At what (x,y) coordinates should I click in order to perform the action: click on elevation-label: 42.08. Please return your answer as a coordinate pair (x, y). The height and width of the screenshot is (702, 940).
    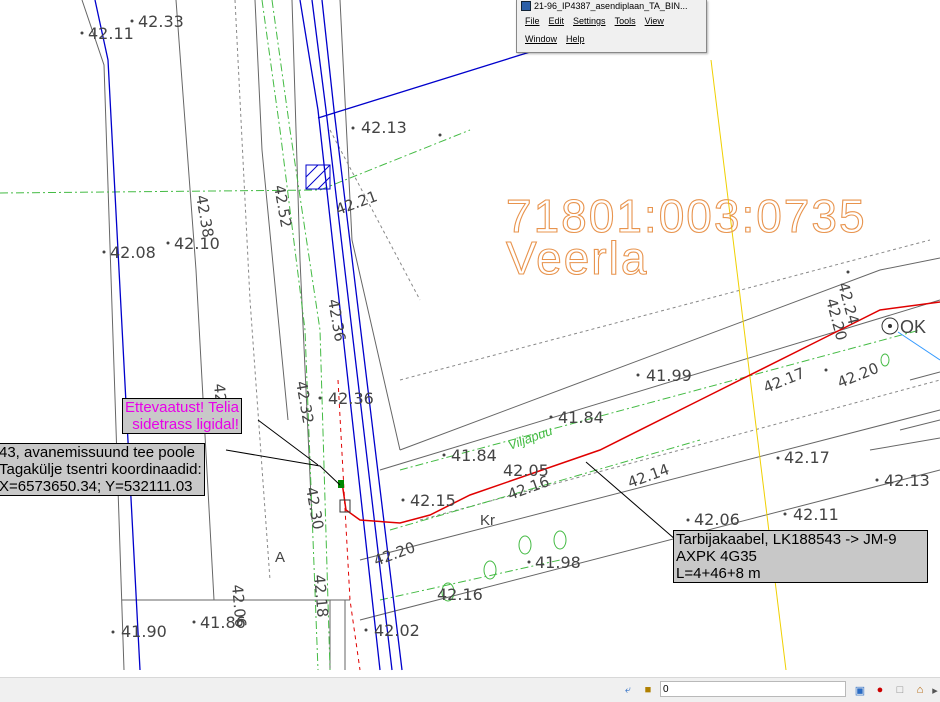
    Looking at the image, I should click on (133, 252).